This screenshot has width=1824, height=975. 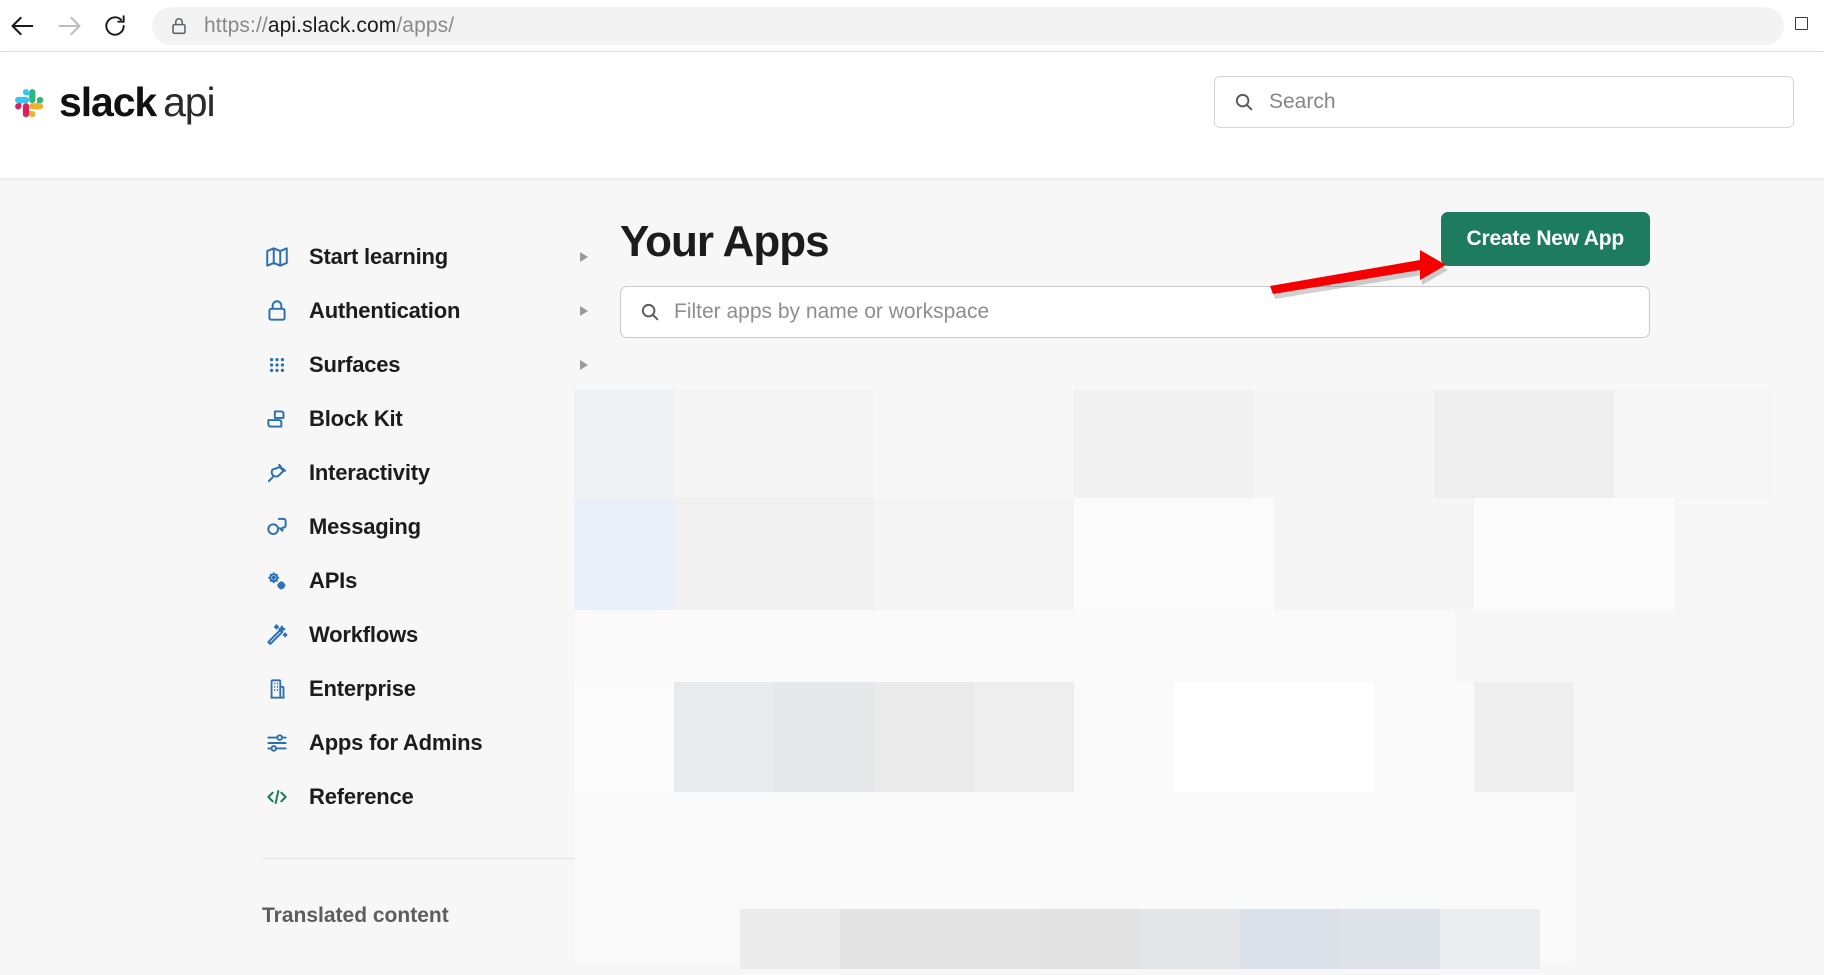 What do you see at coordinates (432, 527) in the screenshot?
I see `sidebar-item-messaging: Messaging` at bounding box center [432, 527].